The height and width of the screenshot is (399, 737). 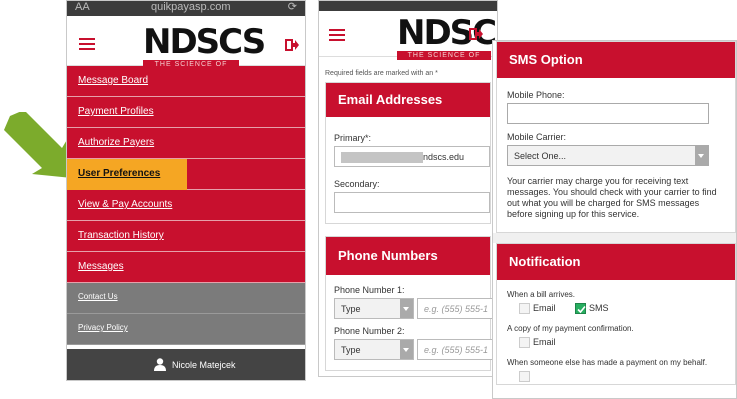 What do you see at coordinates (191, 7) in the screenshot?
I see `url-text: quikpayasp.com` at bounding box center [191, 7].